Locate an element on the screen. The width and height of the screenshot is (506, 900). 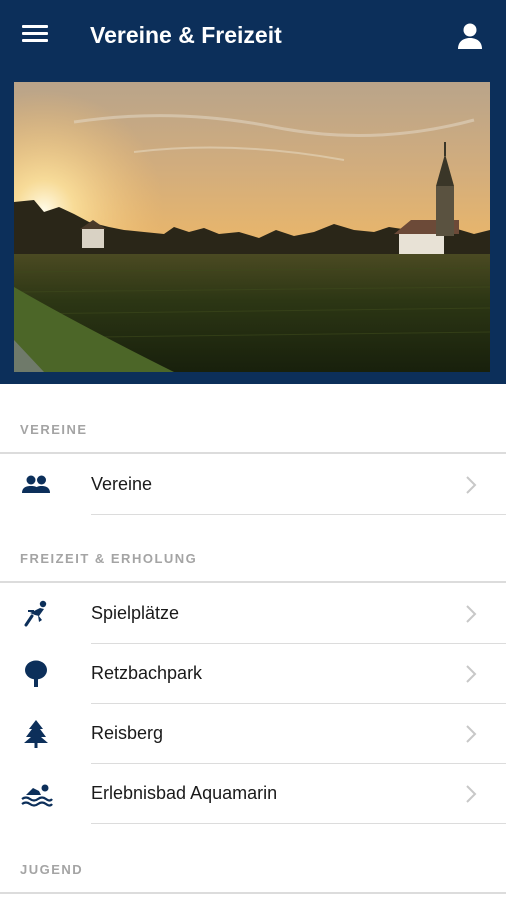
pine-tree-icon is located at coordinates (36, 734).